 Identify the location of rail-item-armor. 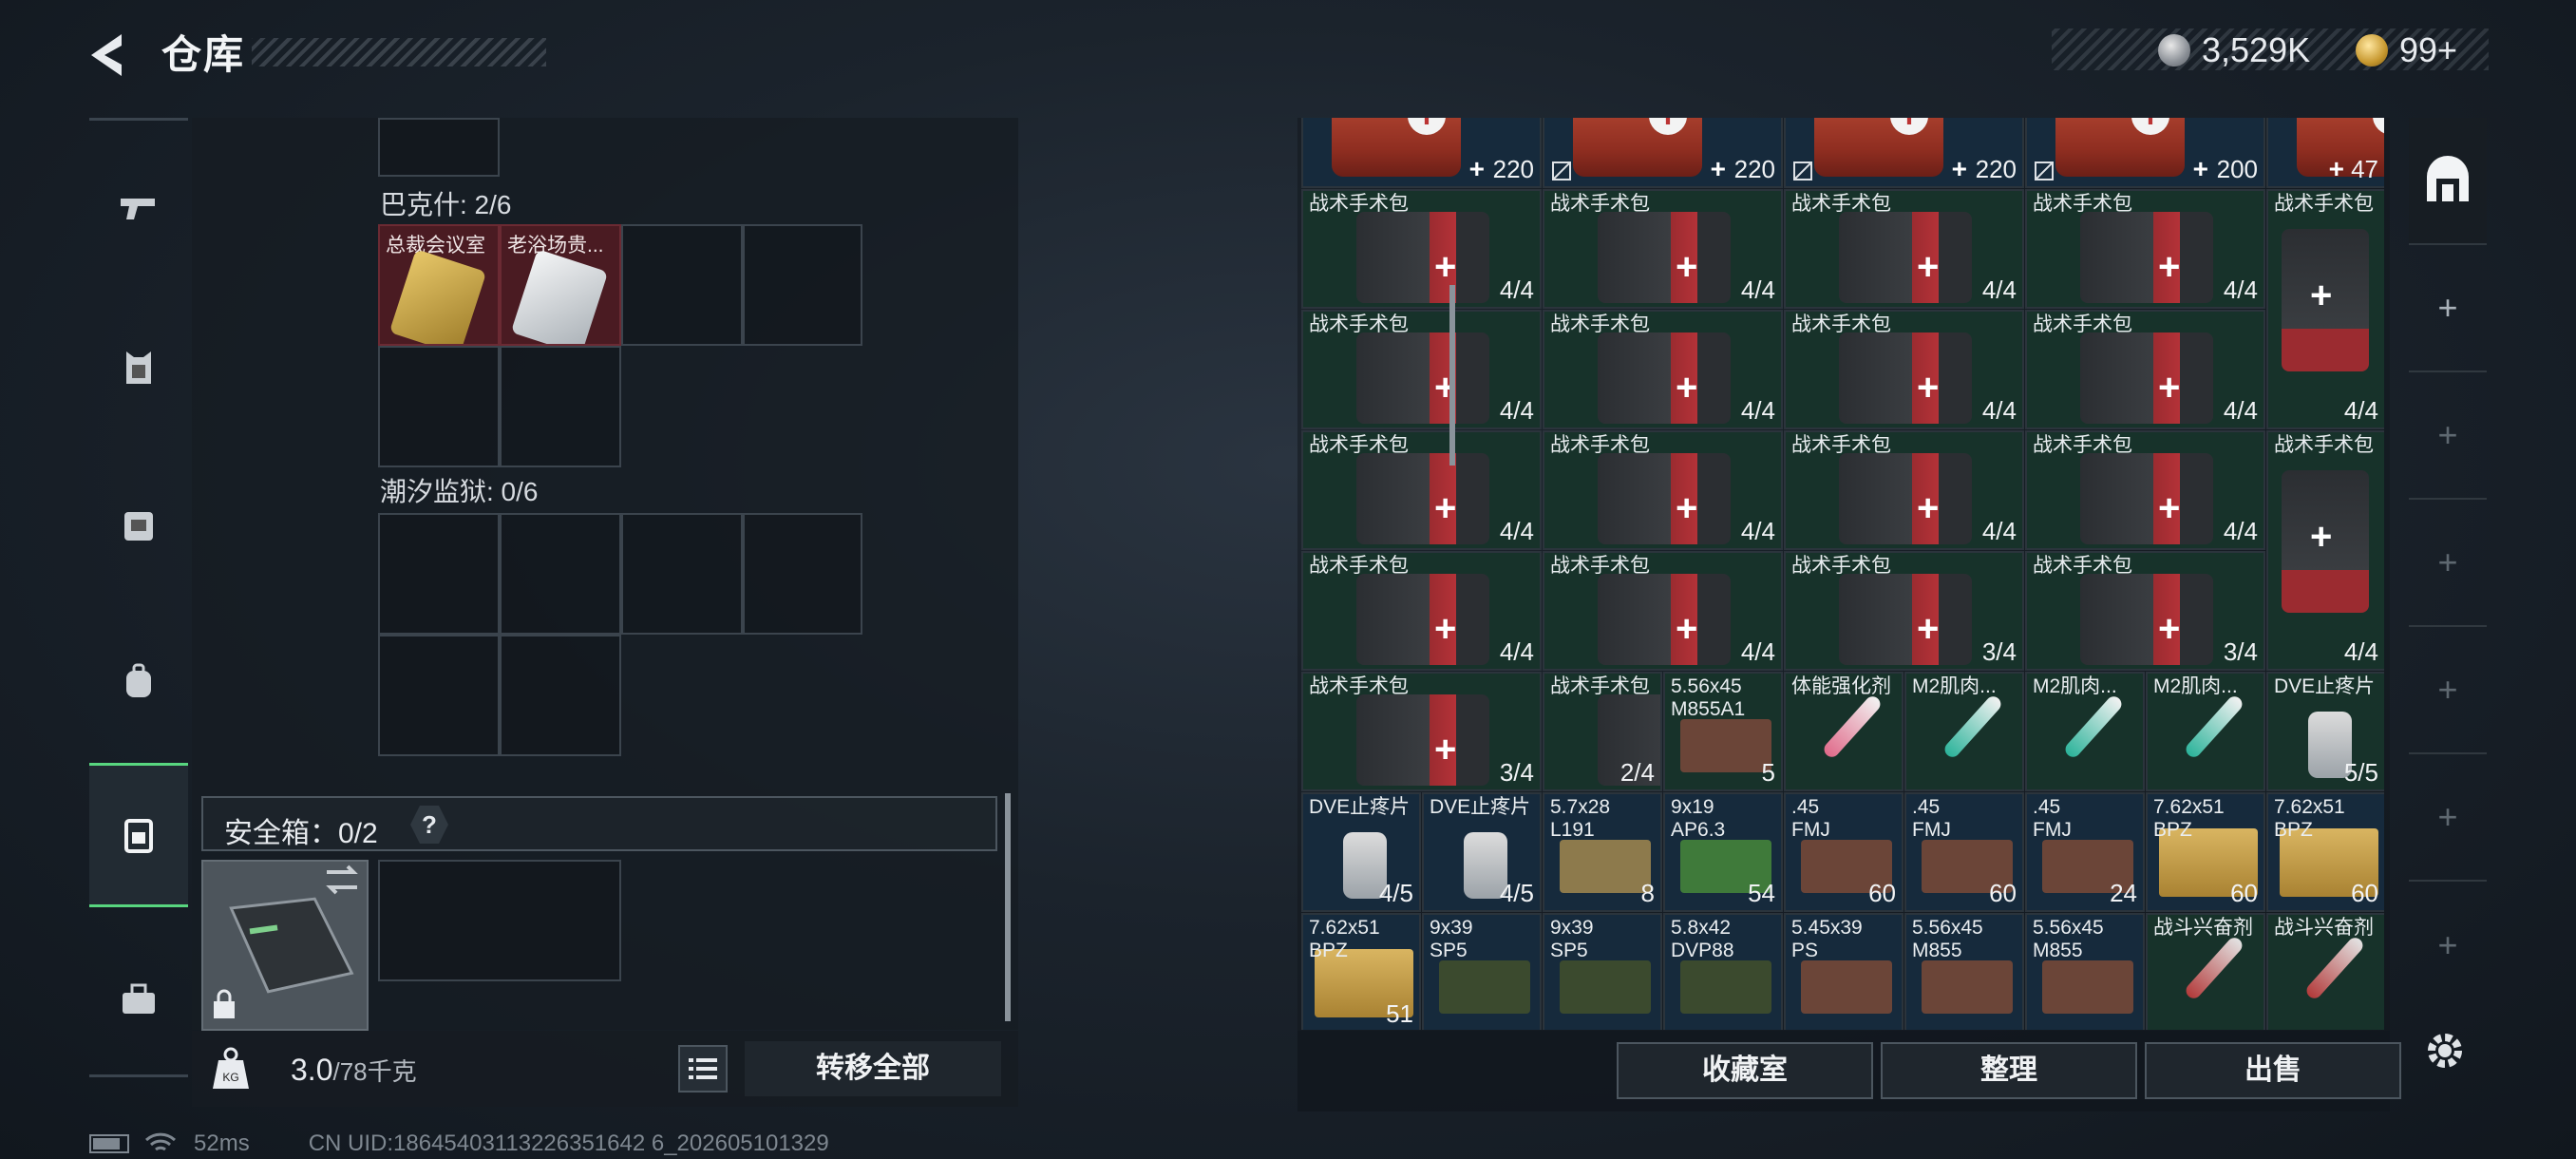
(138, 367).